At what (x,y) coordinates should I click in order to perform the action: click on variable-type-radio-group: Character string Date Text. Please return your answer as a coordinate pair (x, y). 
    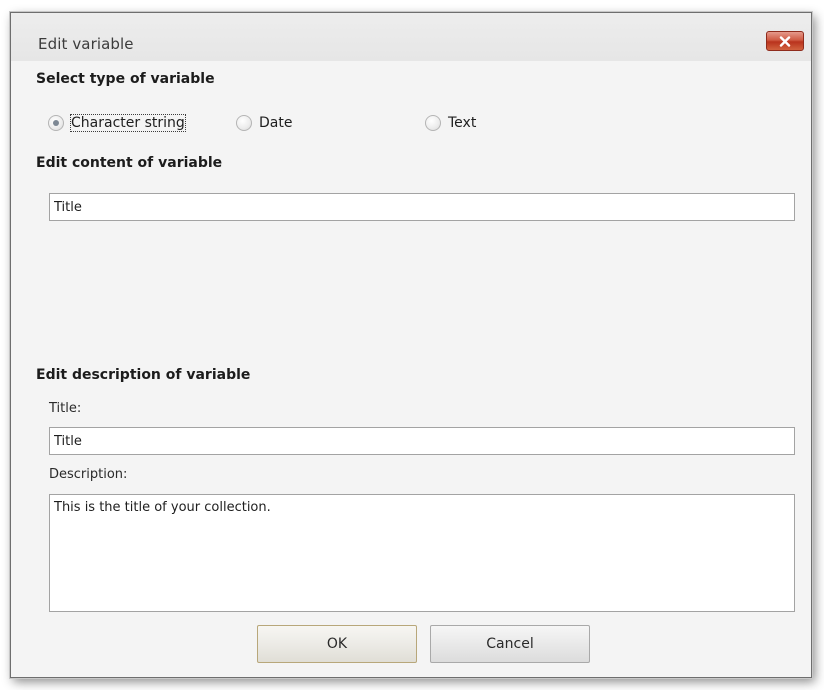
    Looking at the image, I should click on (348, 123).